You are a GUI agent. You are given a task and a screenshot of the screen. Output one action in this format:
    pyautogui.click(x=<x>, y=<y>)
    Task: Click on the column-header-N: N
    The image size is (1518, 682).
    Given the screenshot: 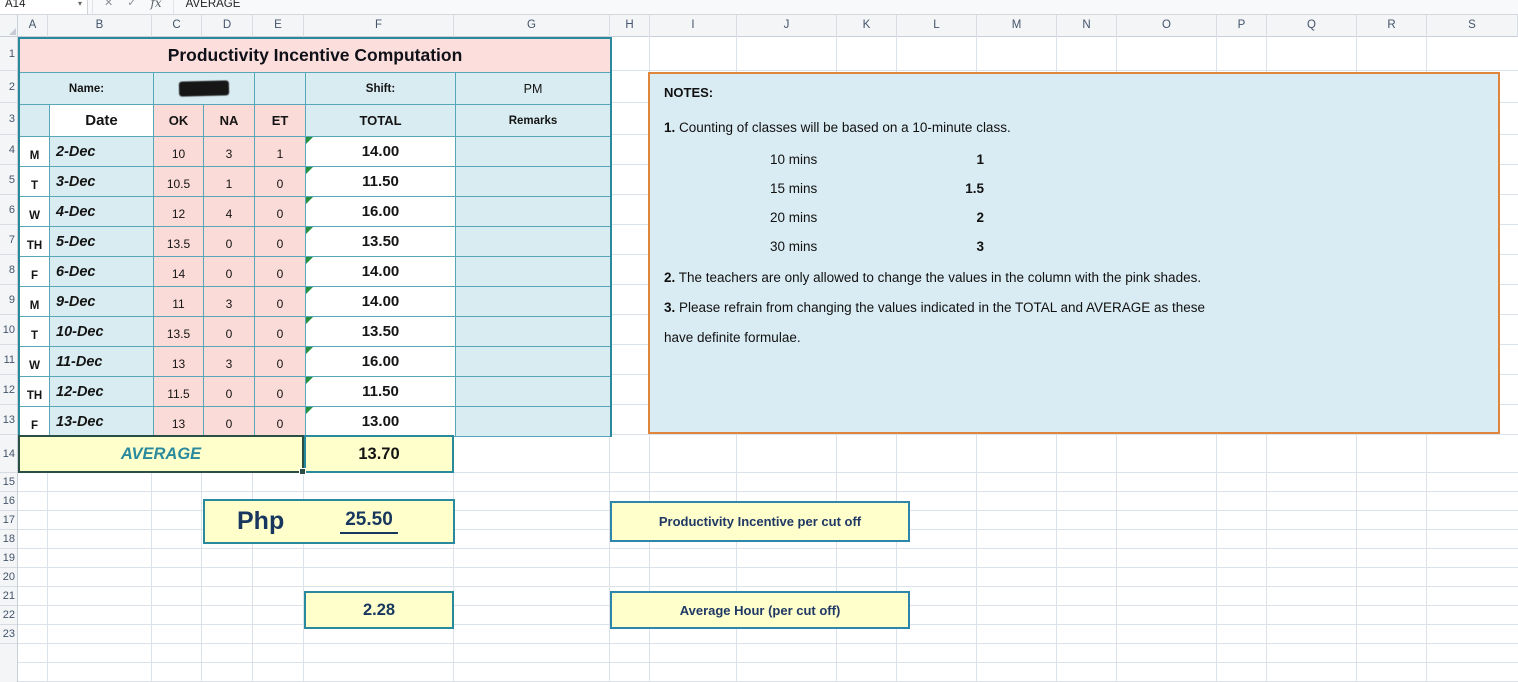 What is the action you would take?
    pyautogui.click(x=1087, y=26)
    